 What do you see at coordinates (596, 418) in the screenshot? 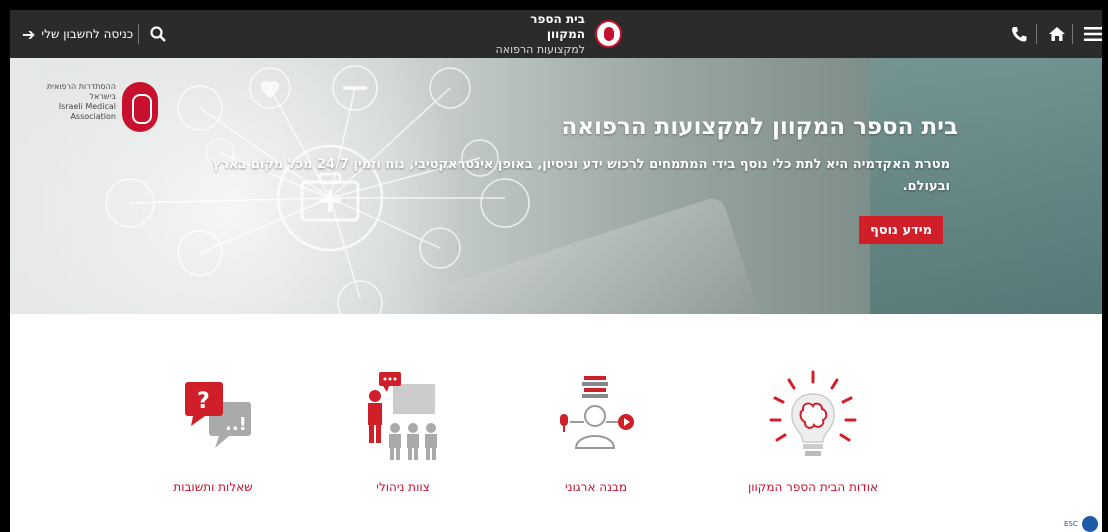
I see `org-structure-icon` at bounding box center [596, 418].